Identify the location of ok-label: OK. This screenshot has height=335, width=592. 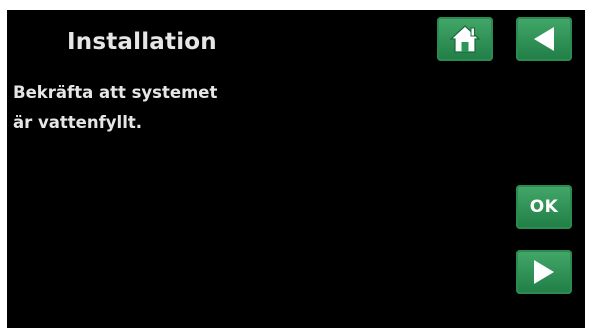
(544, 207).